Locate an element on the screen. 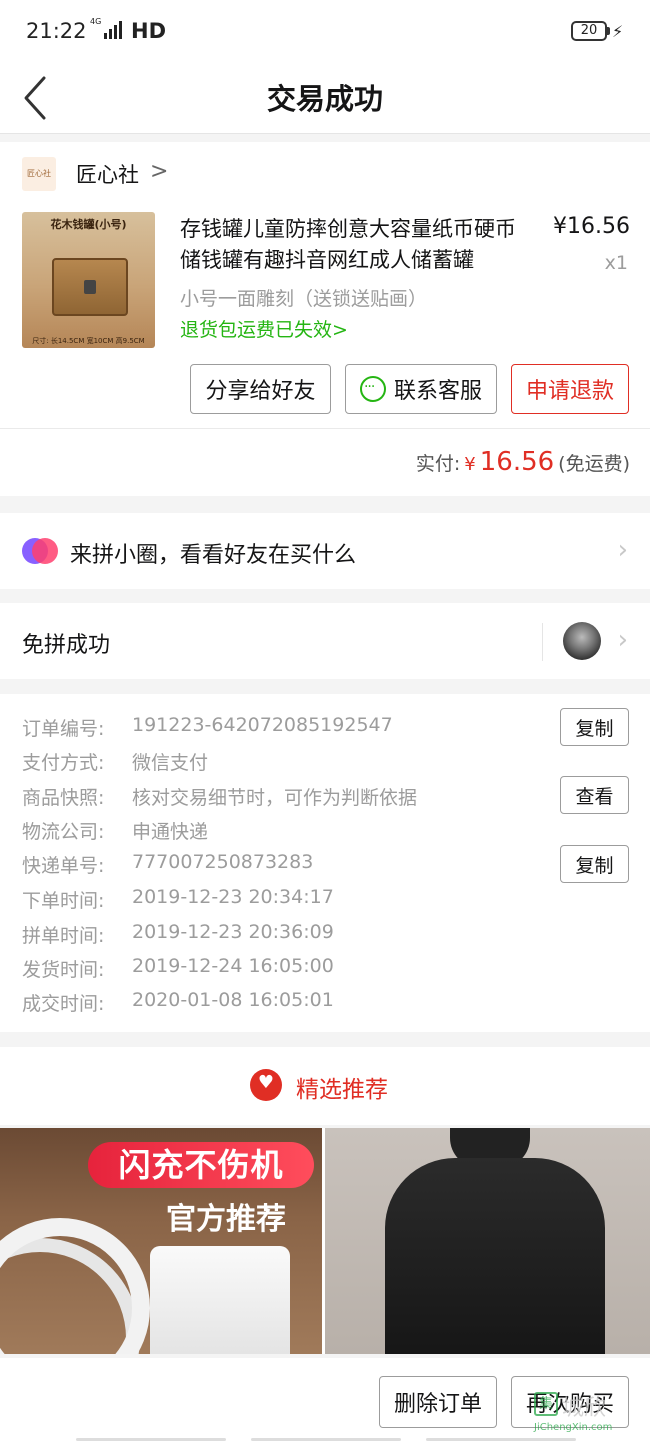 Image resolution: width=650 pixels, height=1444 pixels. copy-order-number-button: 复制 is located at coordinates (594, 727).